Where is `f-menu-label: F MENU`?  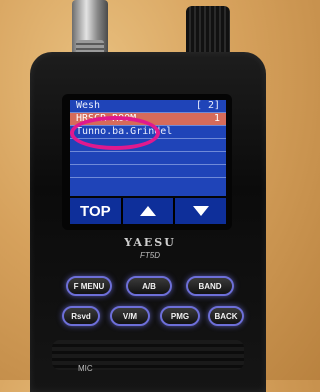
f-menu-label: F MENU is located at coordinates (89, 286).